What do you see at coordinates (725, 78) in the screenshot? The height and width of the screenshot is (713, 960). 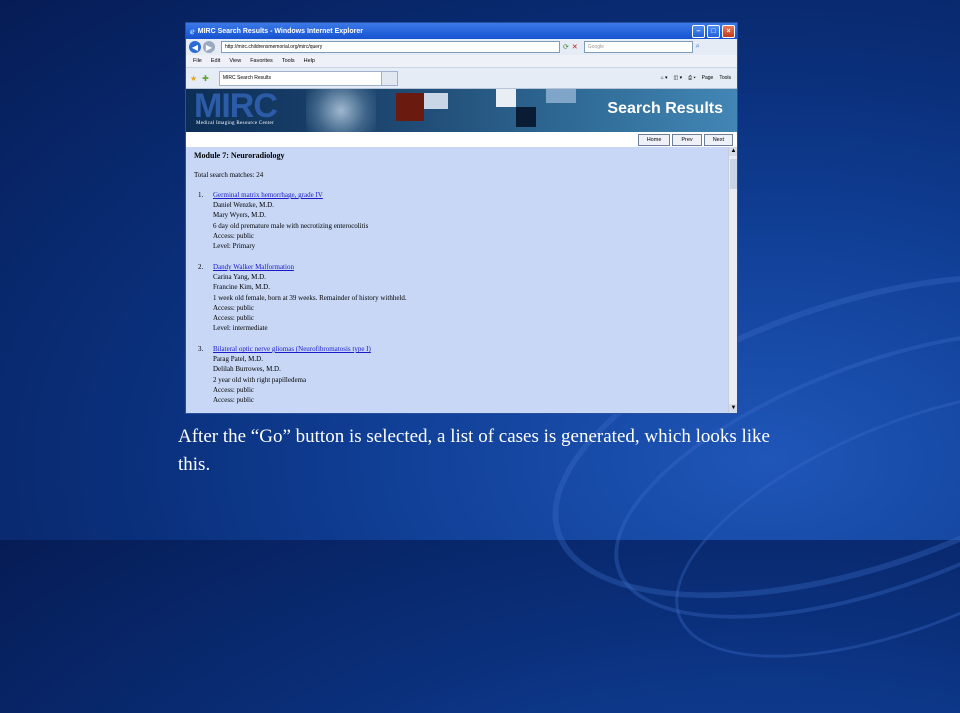 I see `tools-menu: Tools` at bounding box center [725, 78].